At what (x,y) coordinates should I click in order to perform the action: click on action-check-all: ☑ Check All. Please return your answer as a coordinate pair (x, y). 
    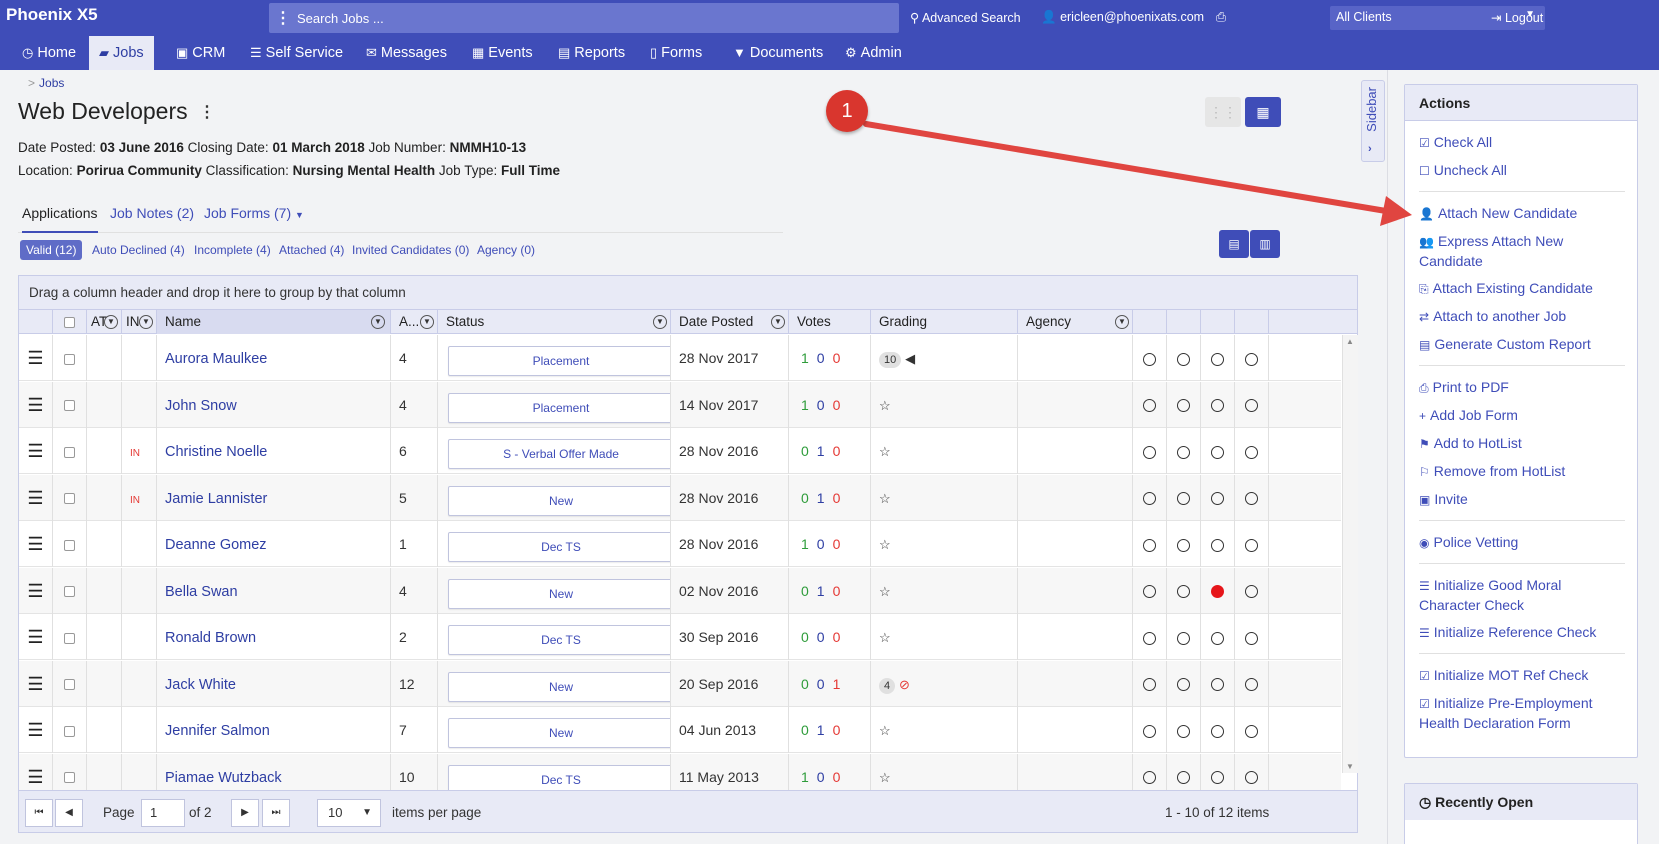
    Looking at the image, I should click on (1522, 143).